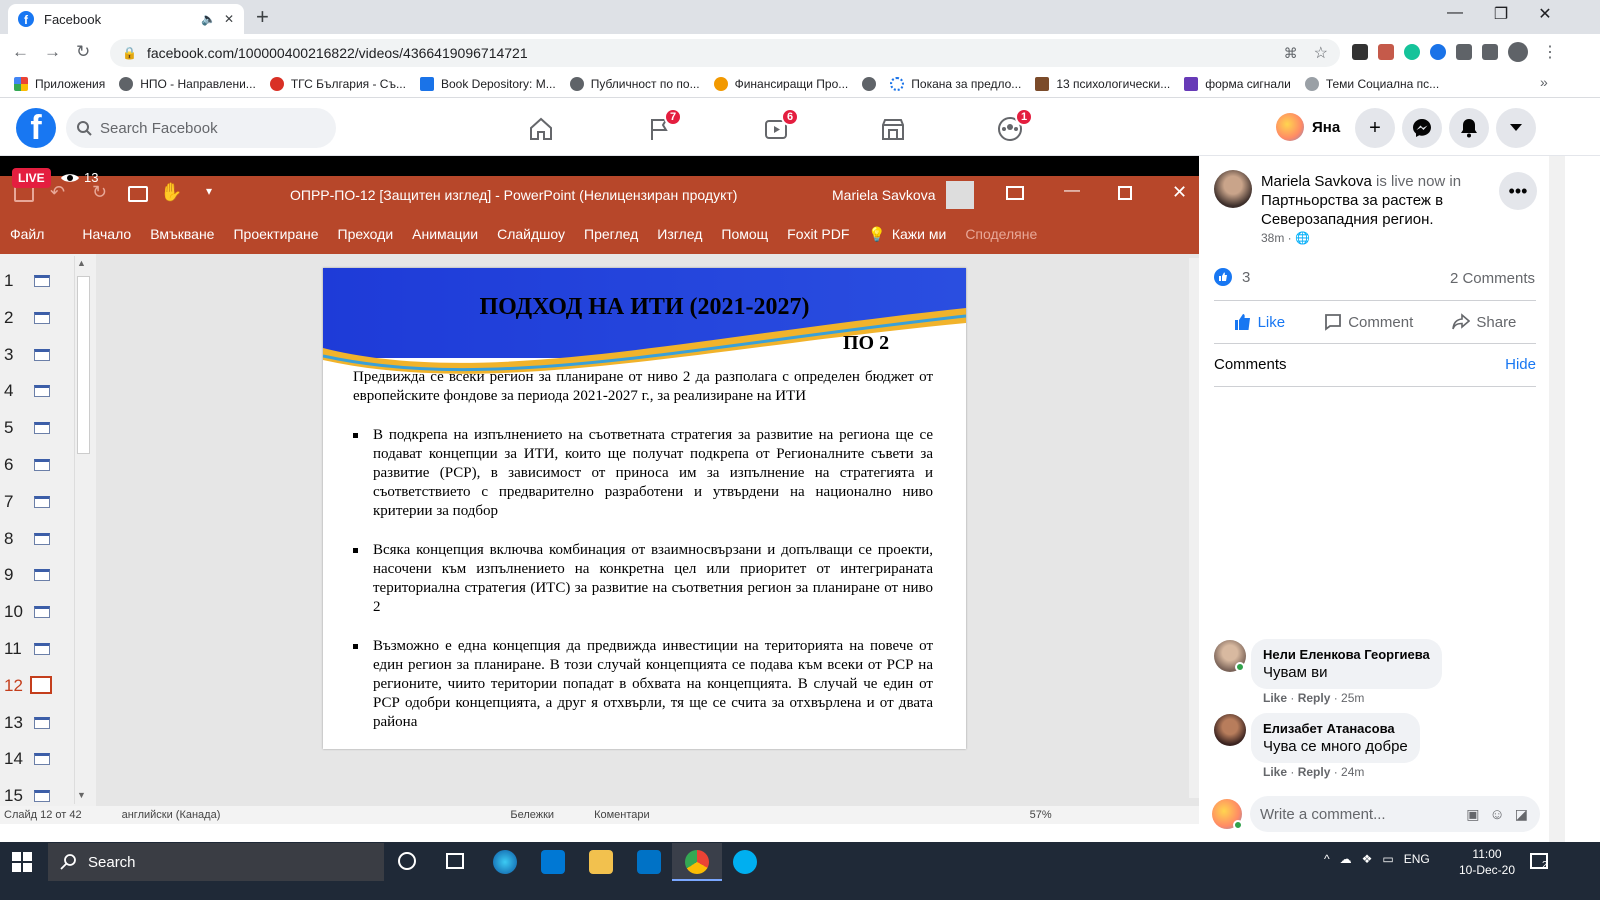 This screenshot has width=1600, height=900. Describe the element at coordinates (13, 685) in the screenshot. I see `slide-number: 12` at that location.